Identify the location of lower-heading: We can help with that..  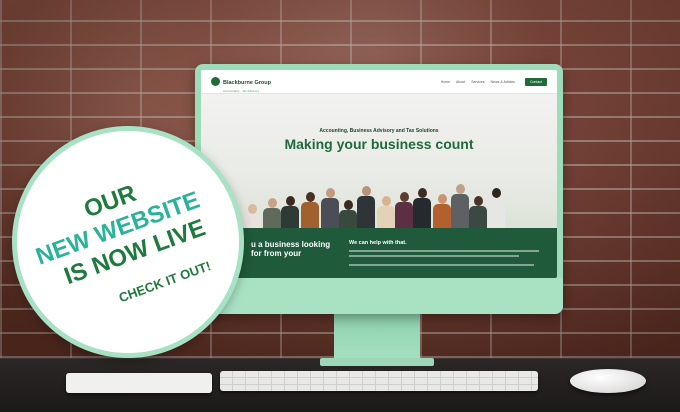
(378, 243).